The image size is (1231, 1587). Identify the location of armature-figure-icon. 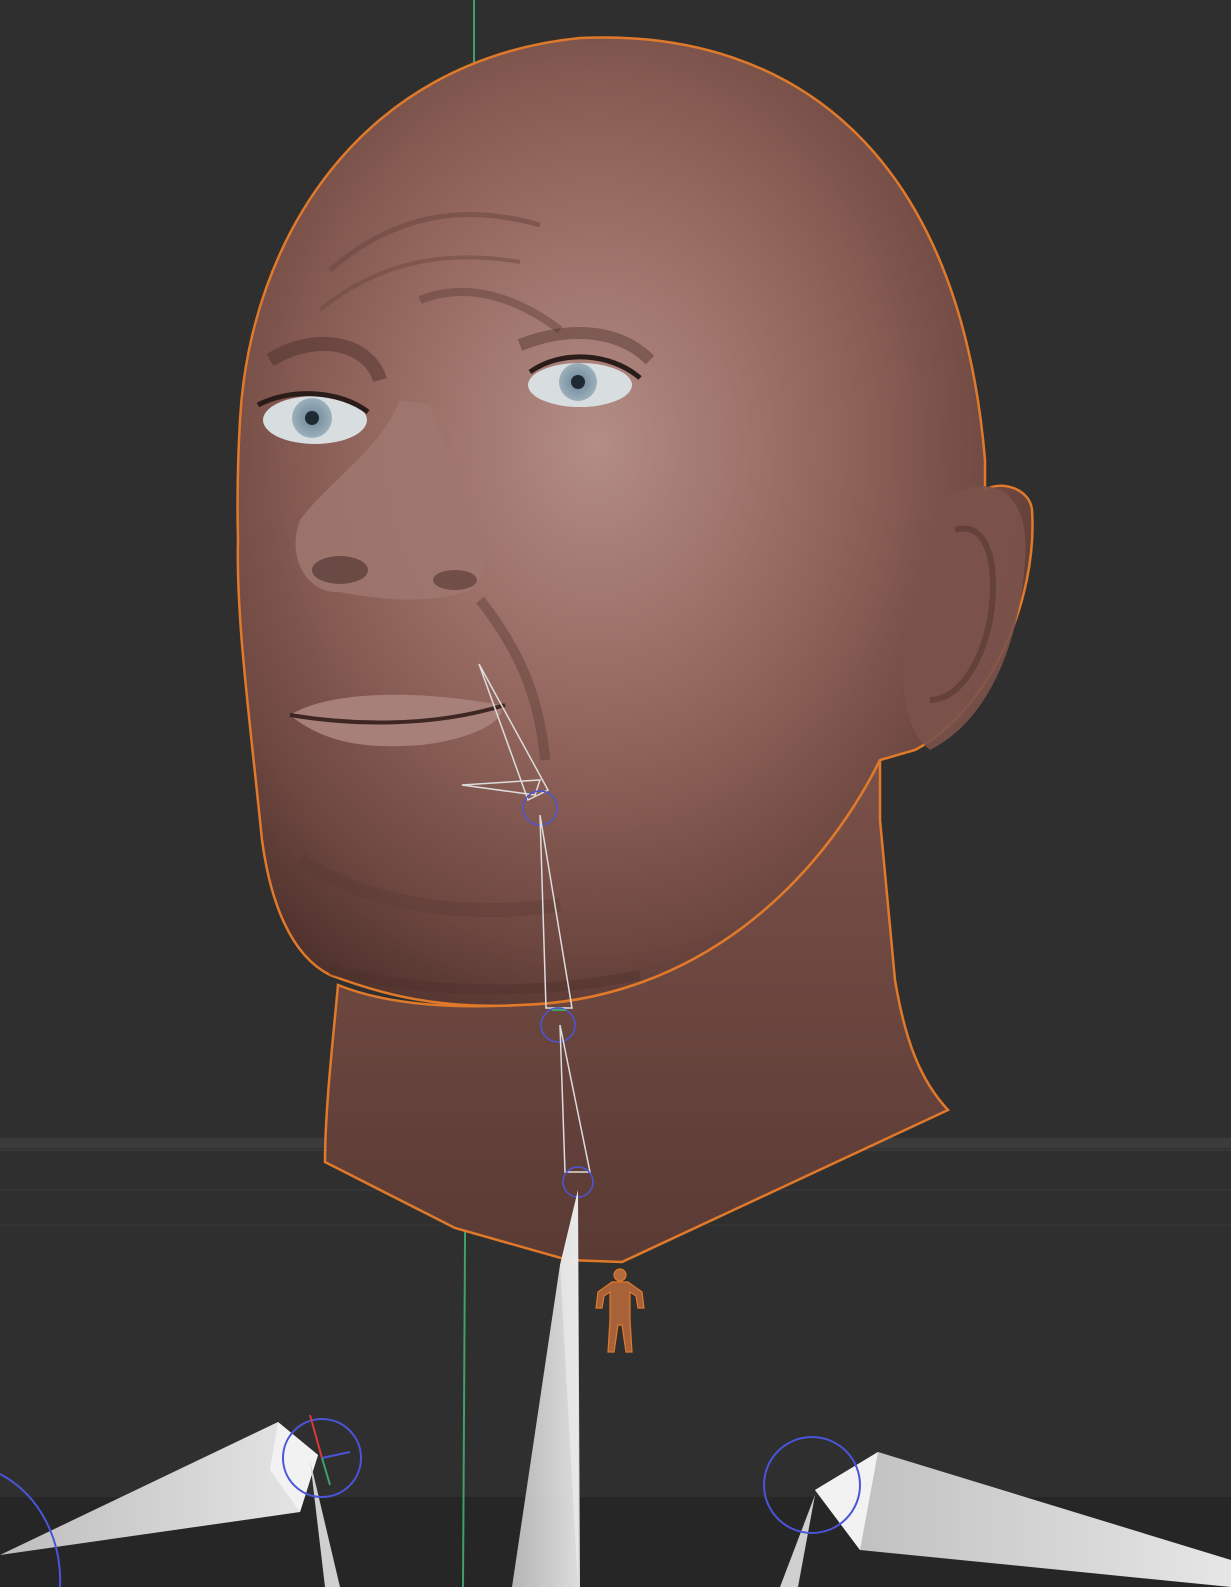
(620, 1310).